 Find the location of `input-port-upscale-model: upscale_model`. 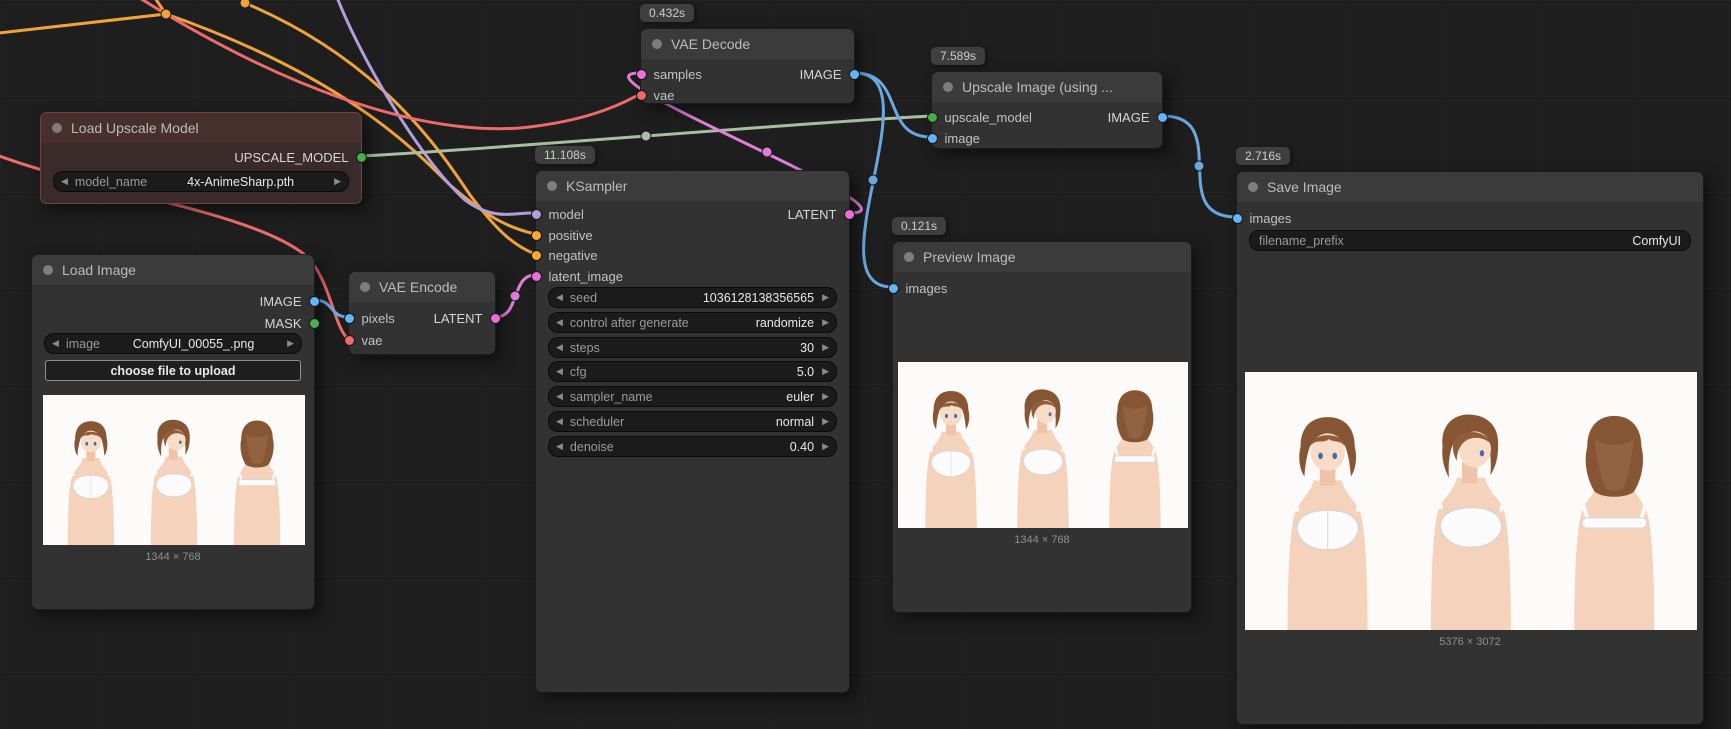

input-port-upscale-model: upscale_model is located at coordinates (979, 117).